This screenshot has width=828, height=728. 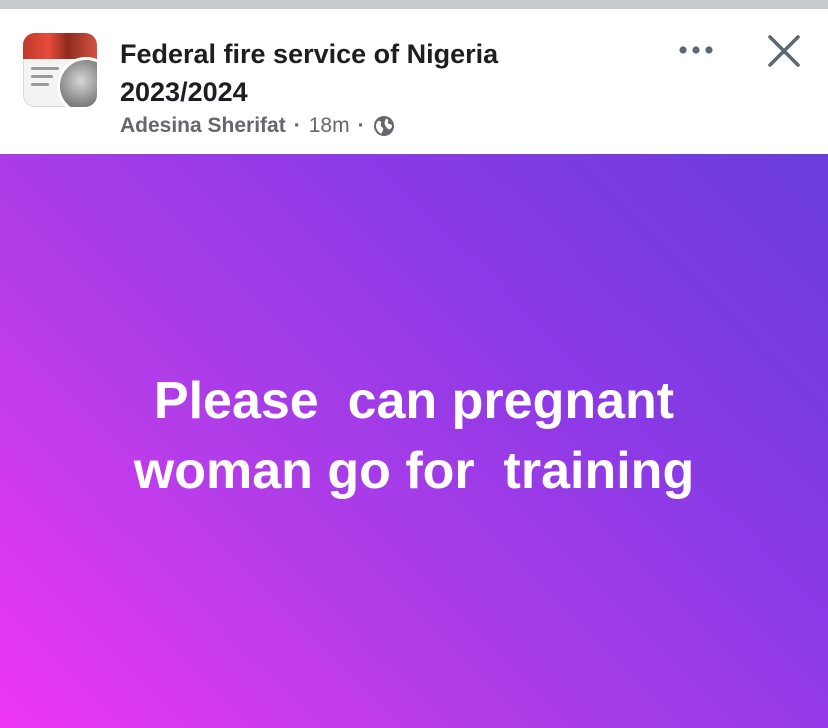 I want to click on more-options-button, so click(x=696, y=51).